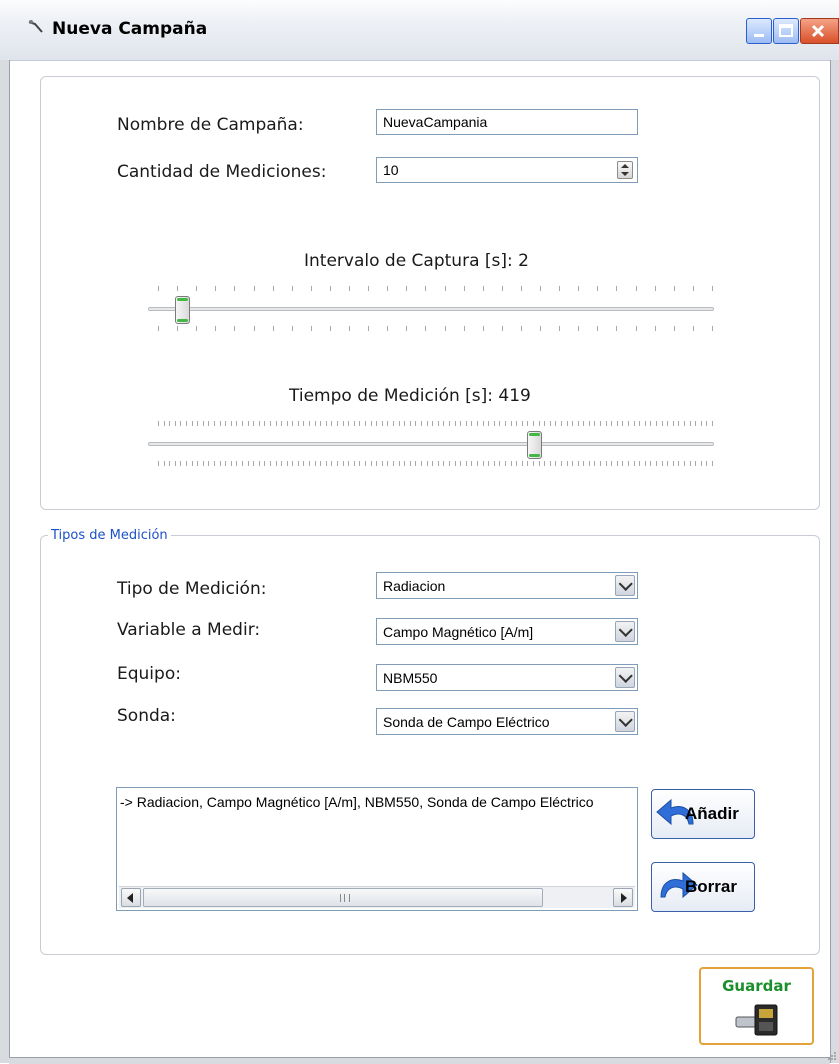  What do you see at coordinates (703, 814) in the screenshot?
I see `add-button: Añadir` at bounding box center [703, 814].